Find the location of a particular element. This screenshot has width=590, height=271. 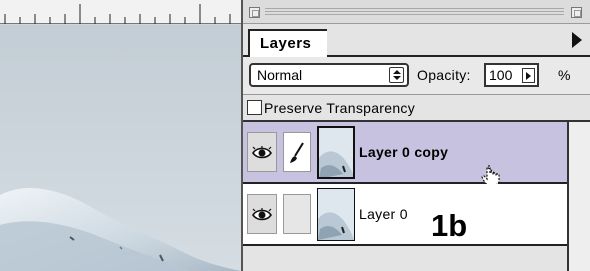

opacity-input: 100 is located at coordinates (511, 75).